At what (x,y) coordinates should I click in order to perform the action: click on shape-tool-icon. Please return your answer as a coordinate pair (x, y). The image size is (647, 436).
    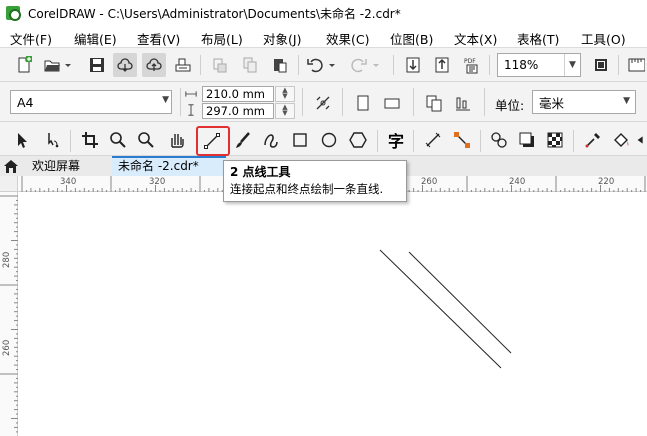
    Looking at the image, I should click on (52, 140).